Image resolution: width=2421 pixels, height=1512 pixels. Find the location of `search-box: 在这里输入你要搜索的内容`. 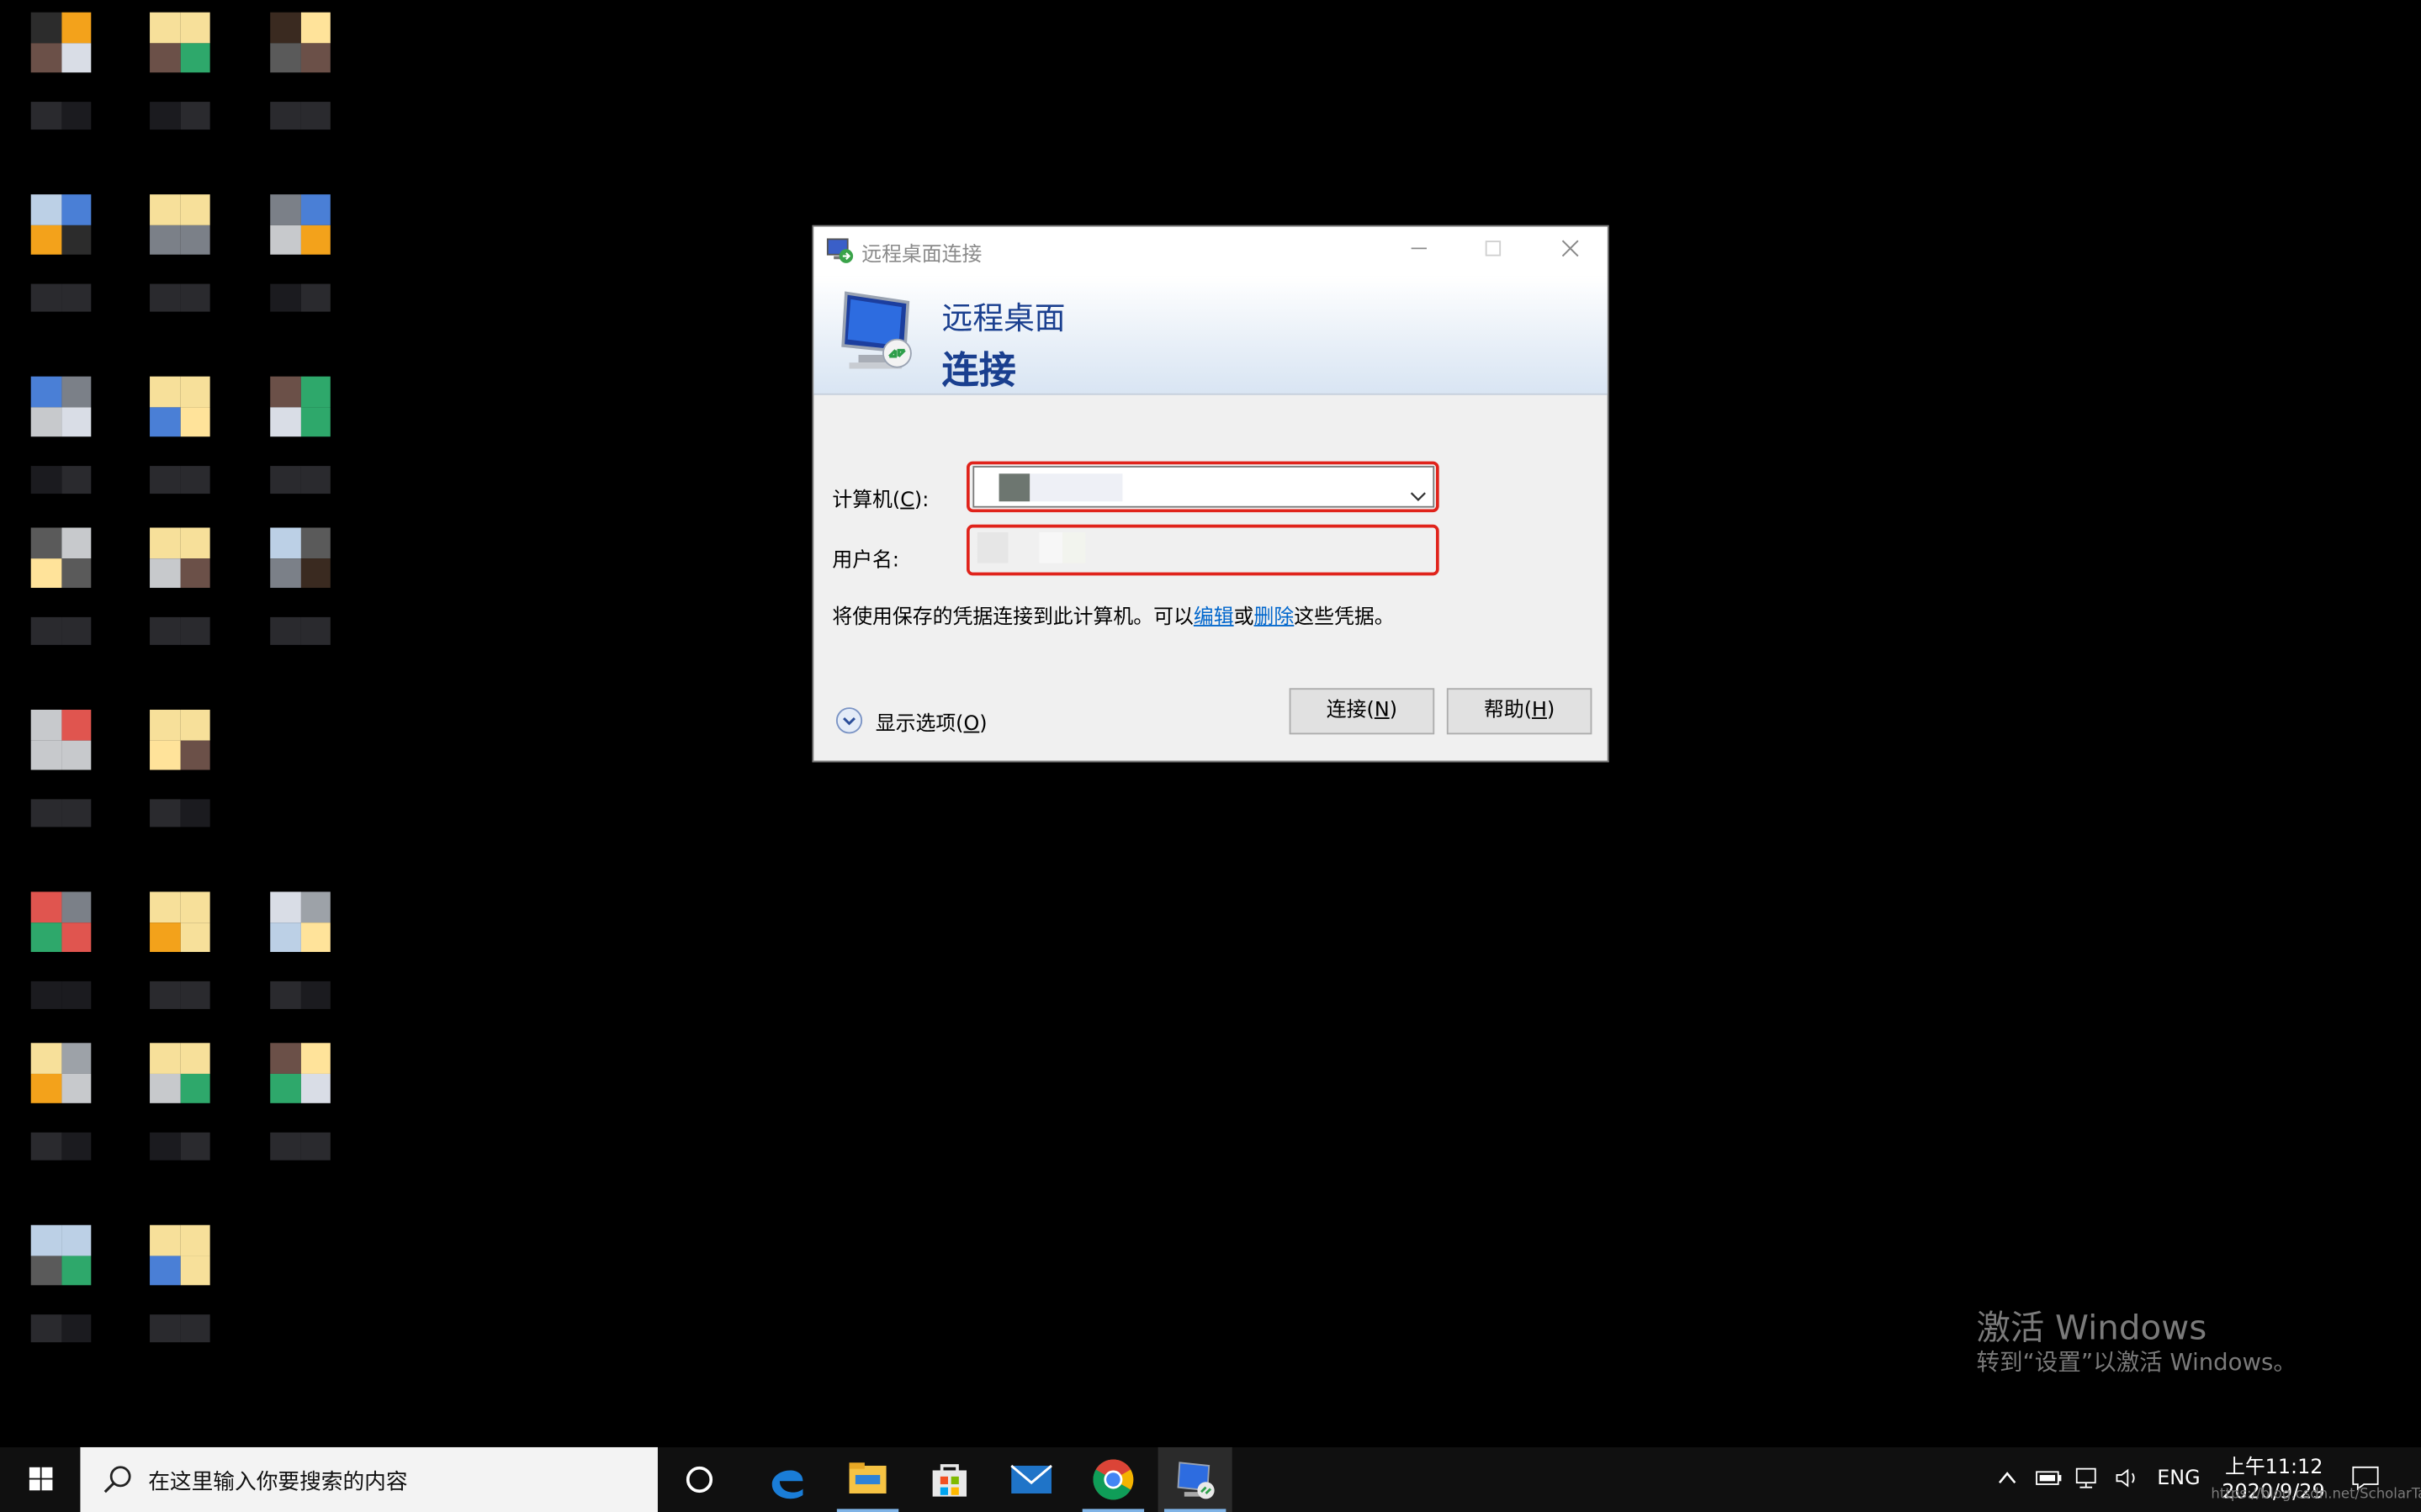

search-box: 在这里输入你要搜索的内容 is located at coordinates (369, 1479).